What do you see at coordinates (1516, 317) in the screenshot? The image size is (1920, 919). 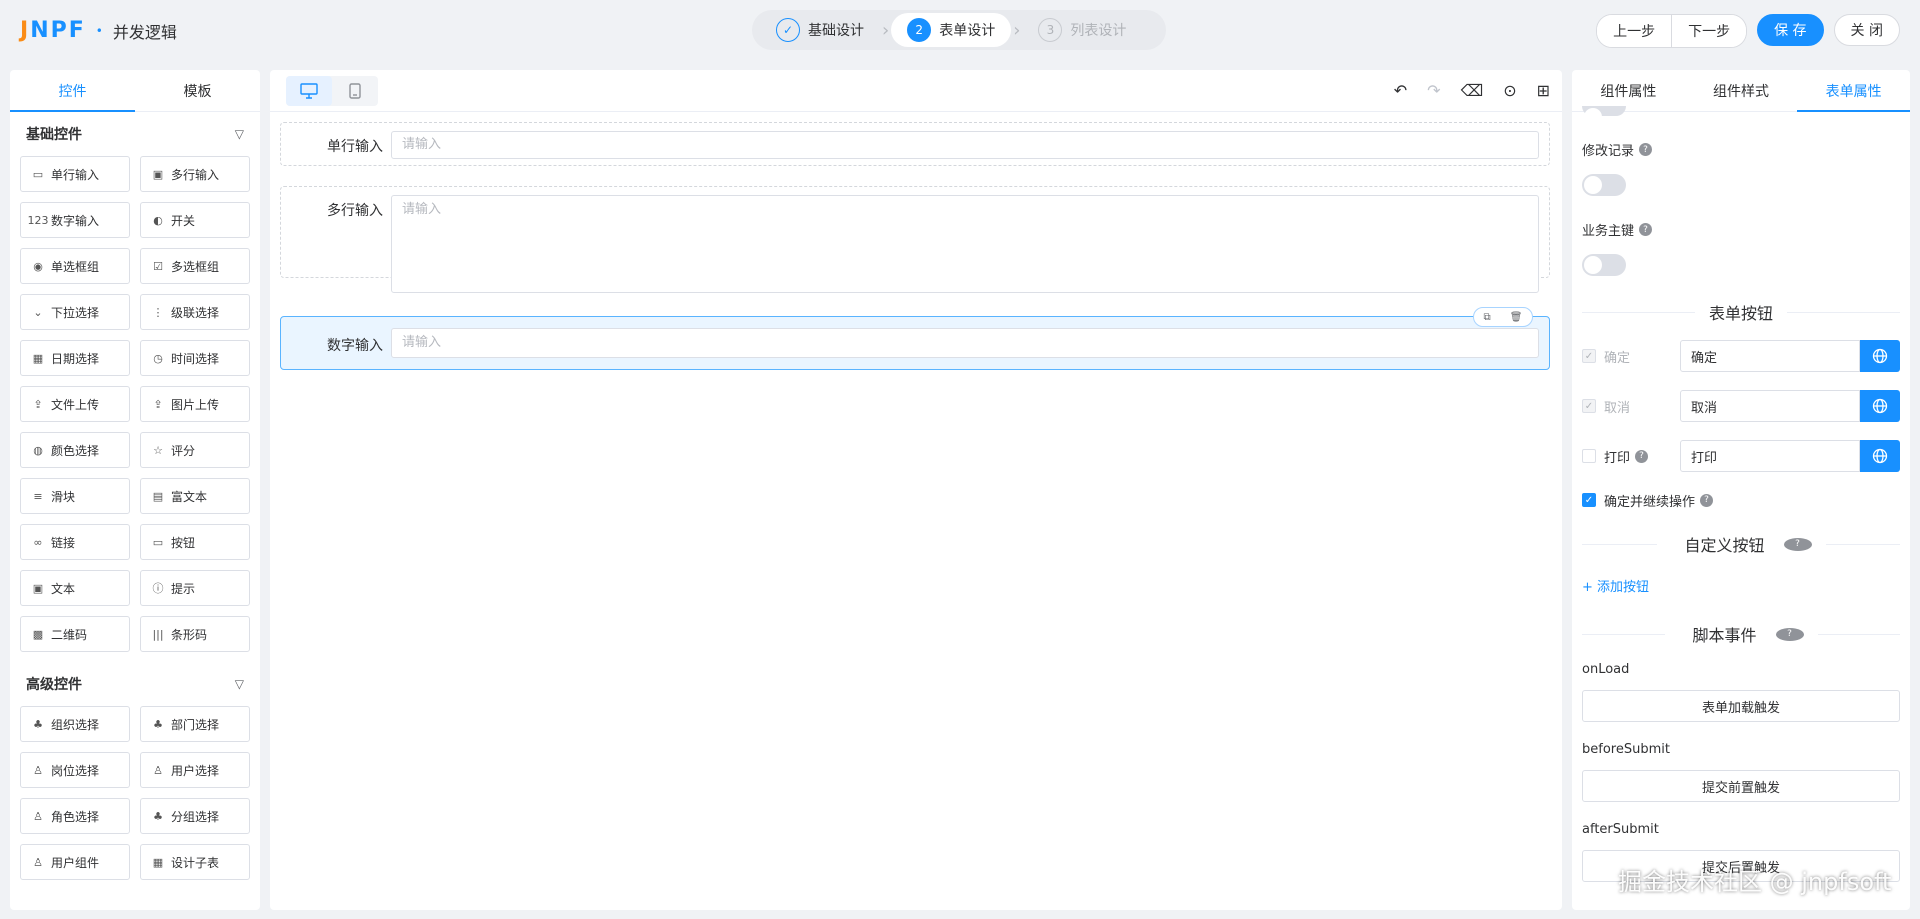 I see `delete-icon: 🗑` at bounding box center [1516, 317].